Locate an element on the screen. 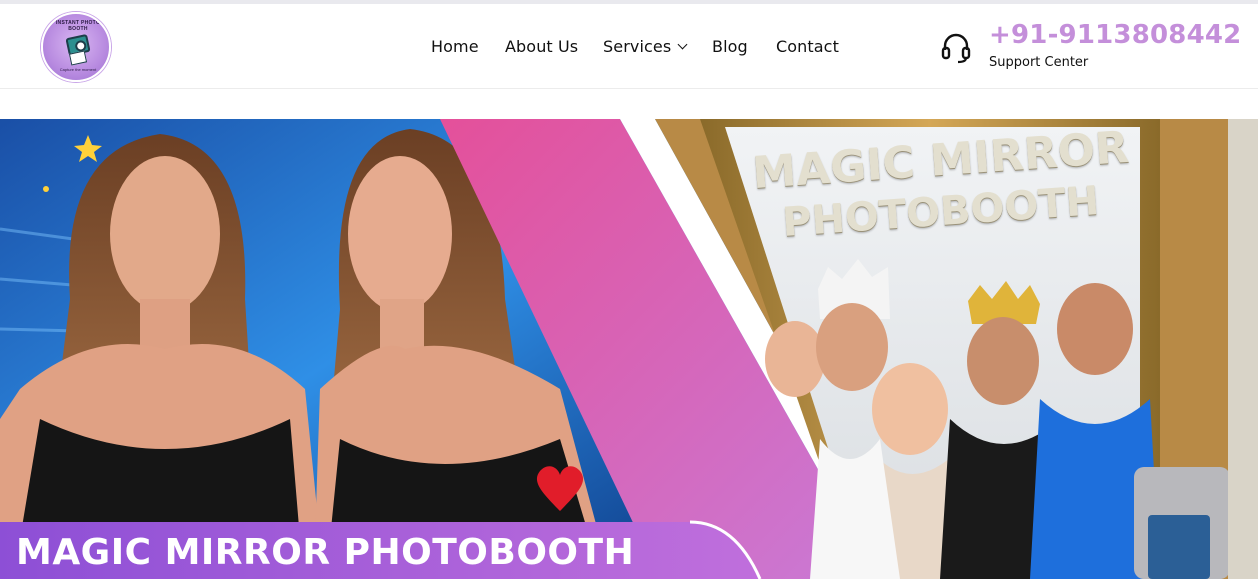  sparkle-icon is located at coordinates (46, 189).